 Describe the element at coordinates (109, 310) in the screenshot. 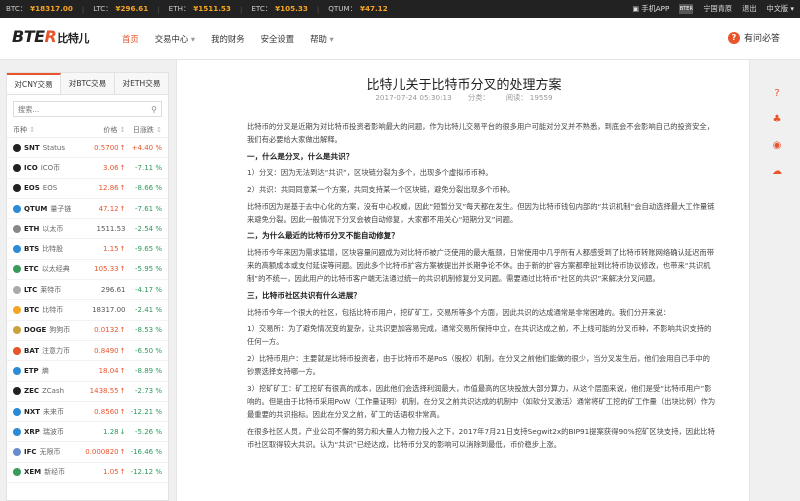

I see `coin-price-value: 18317.00` at that location.